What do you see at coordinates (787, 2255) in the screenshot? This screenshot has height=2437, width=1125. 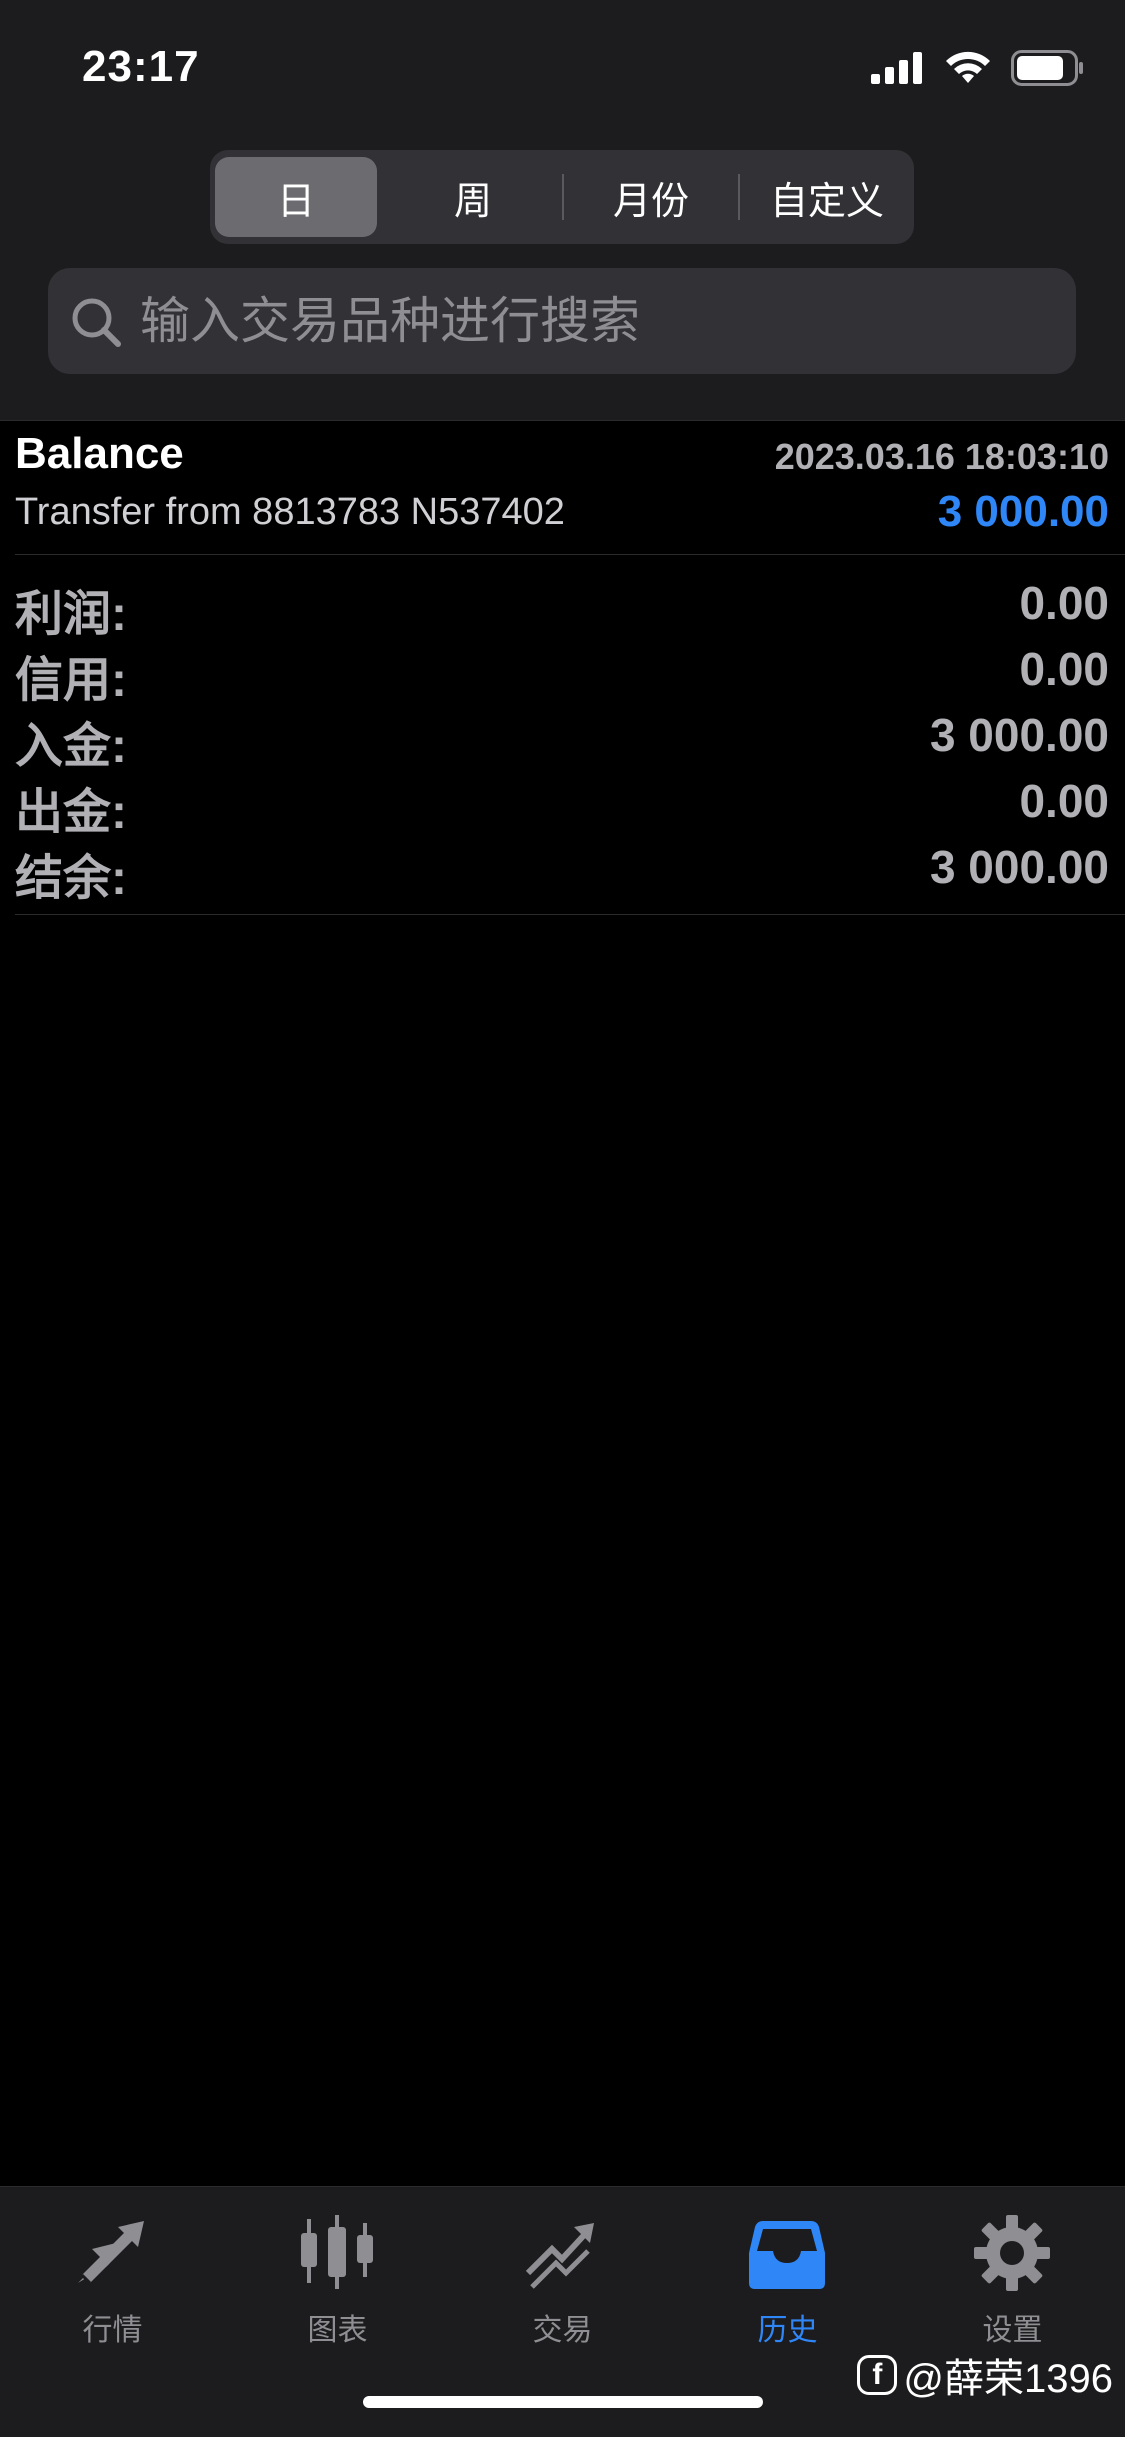 I see `history-icon` at bounding box center [787, 2255].